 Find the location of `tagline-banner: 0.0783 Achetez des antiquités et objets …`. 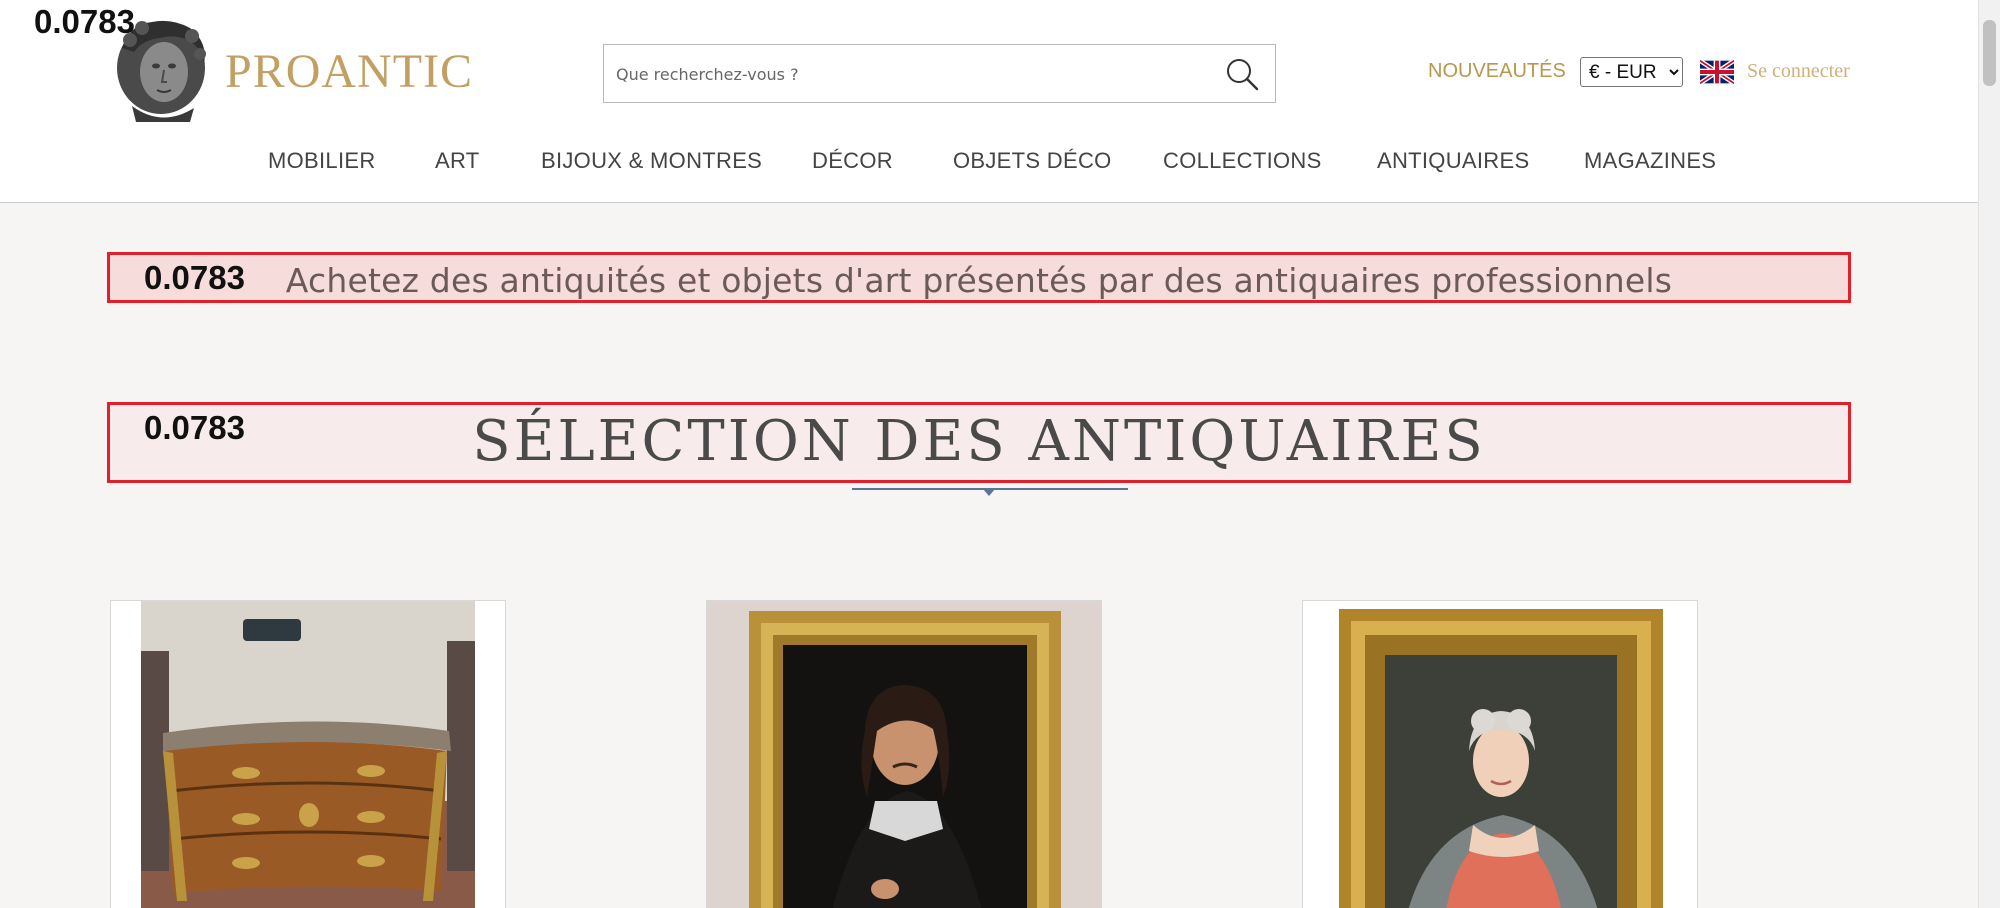

tagline-banner: 0.0783 Achetez des antiquités et objets … is located at coordinates (979, 277).